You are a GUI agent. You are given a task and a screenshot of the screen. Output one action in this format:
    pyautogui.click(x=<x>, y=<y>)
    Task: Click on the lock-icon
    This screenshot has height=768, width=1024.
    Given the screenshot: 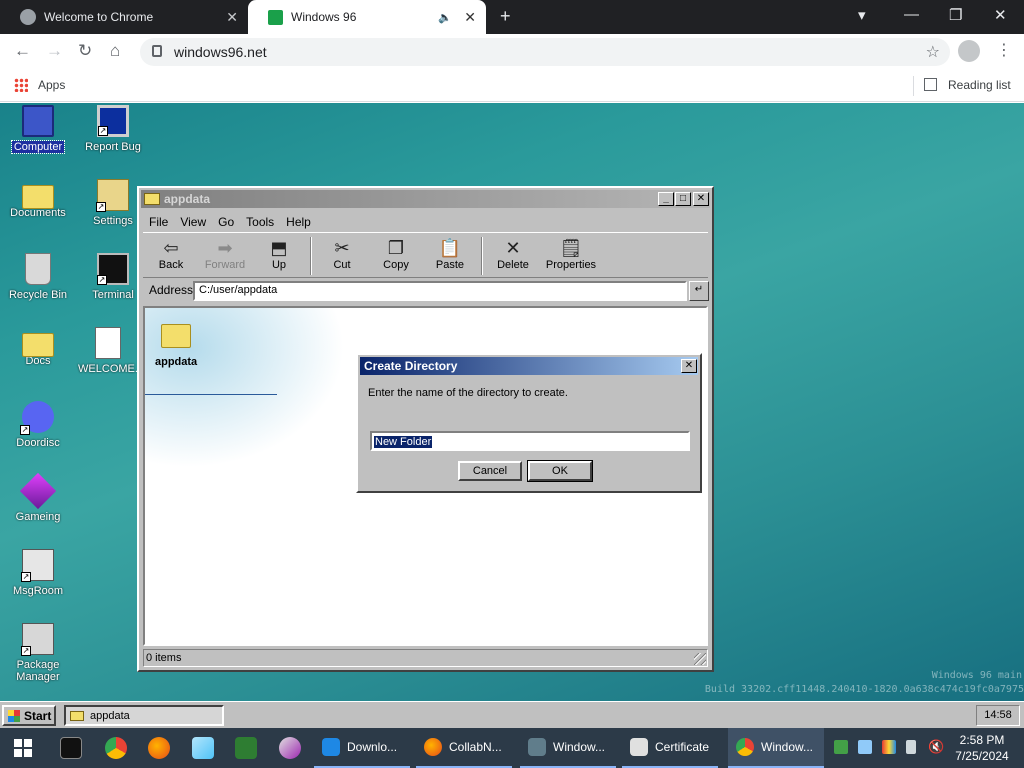 What is the action you would take?
    pyautogui.click(x=157, y=51)
    